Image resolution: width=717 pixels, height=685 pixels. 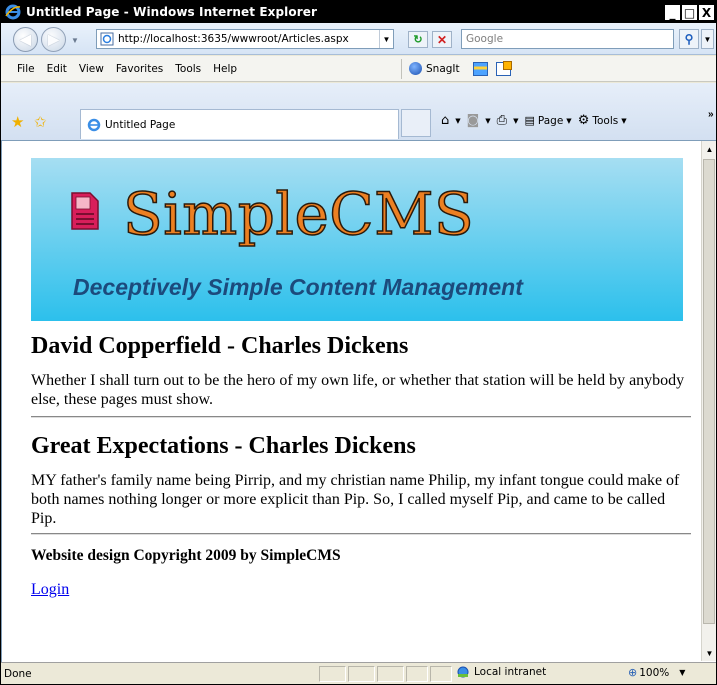 I want to click on article-title: Great Expectations - Charles Dickens, so click(x=223, y=446).